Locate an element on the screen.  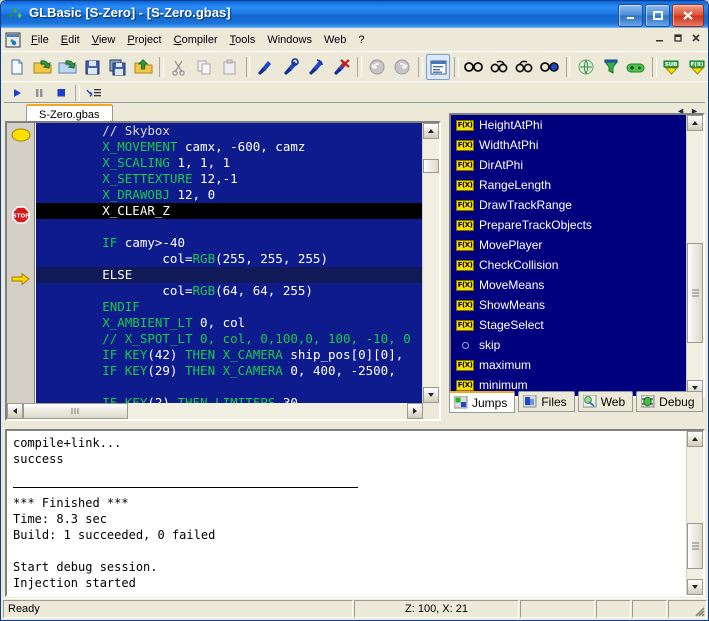
code-line: IF KEY(42) THEN X_CAMERA ship_pos[0][0], is located at coordinates (229, 355).